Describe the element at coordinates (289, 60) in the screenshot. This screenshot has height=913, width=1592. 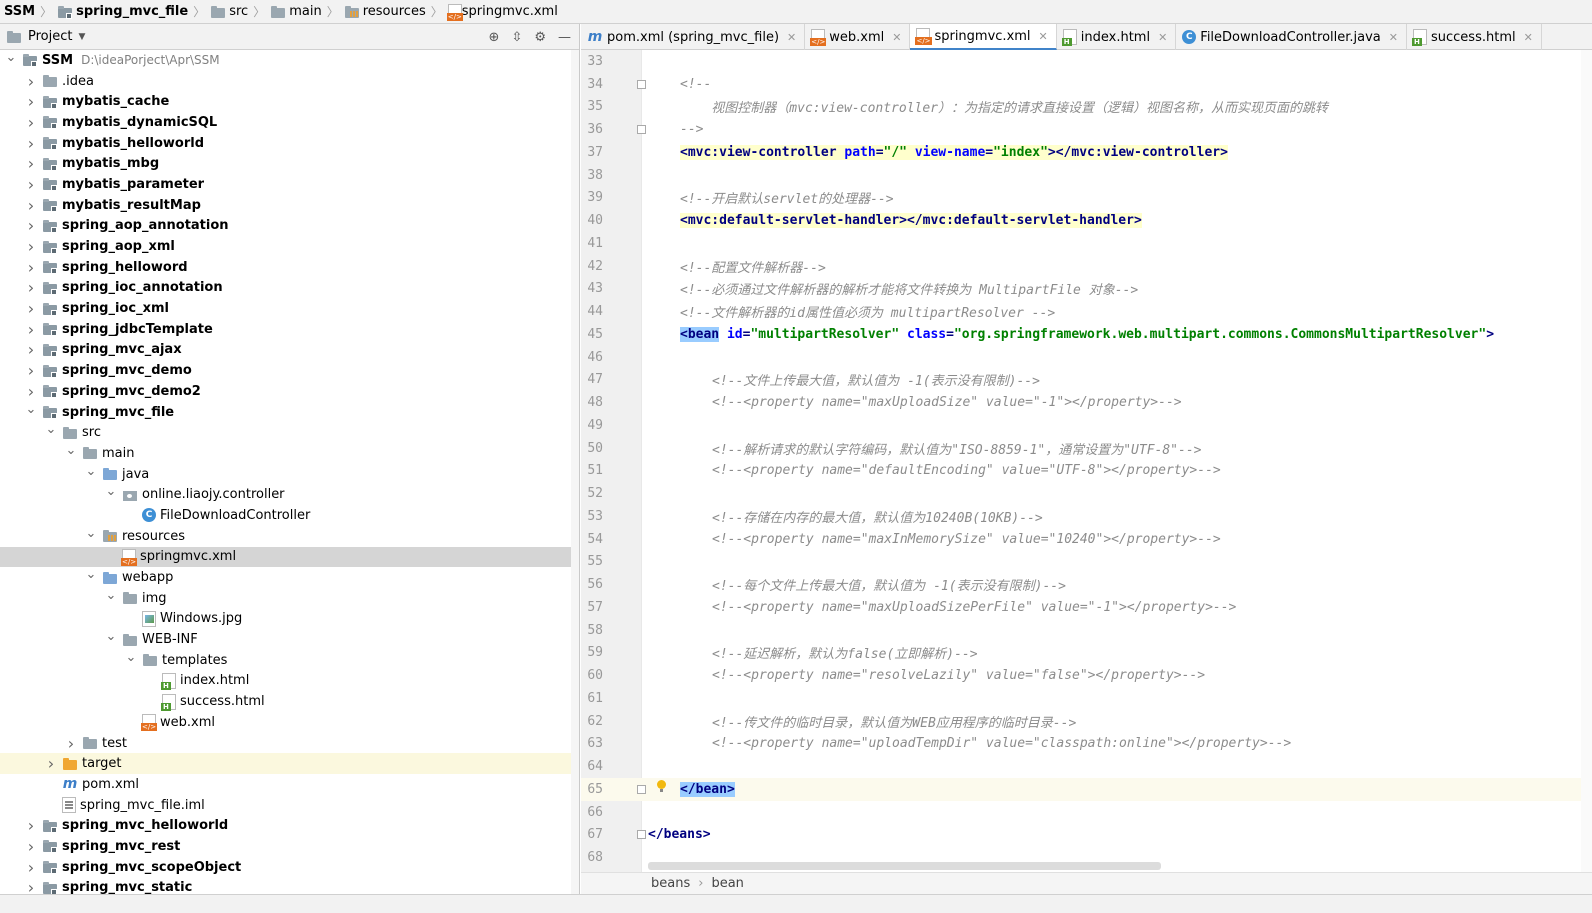
I see `tree-item: ⌄ SSM D:\ideaPorject\Apr\SSM` at that location.